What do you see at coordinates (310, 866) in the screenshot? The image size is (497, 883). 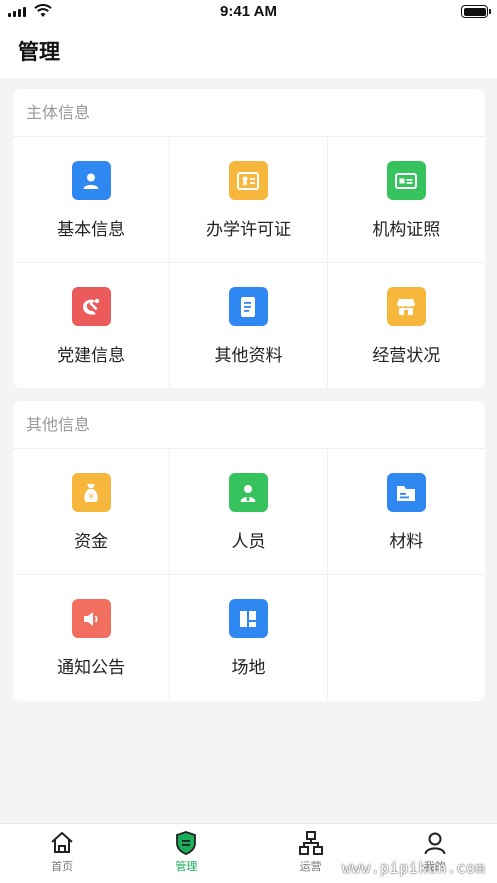 I see `tab-label: 运营` at bounding box center [310, 866].